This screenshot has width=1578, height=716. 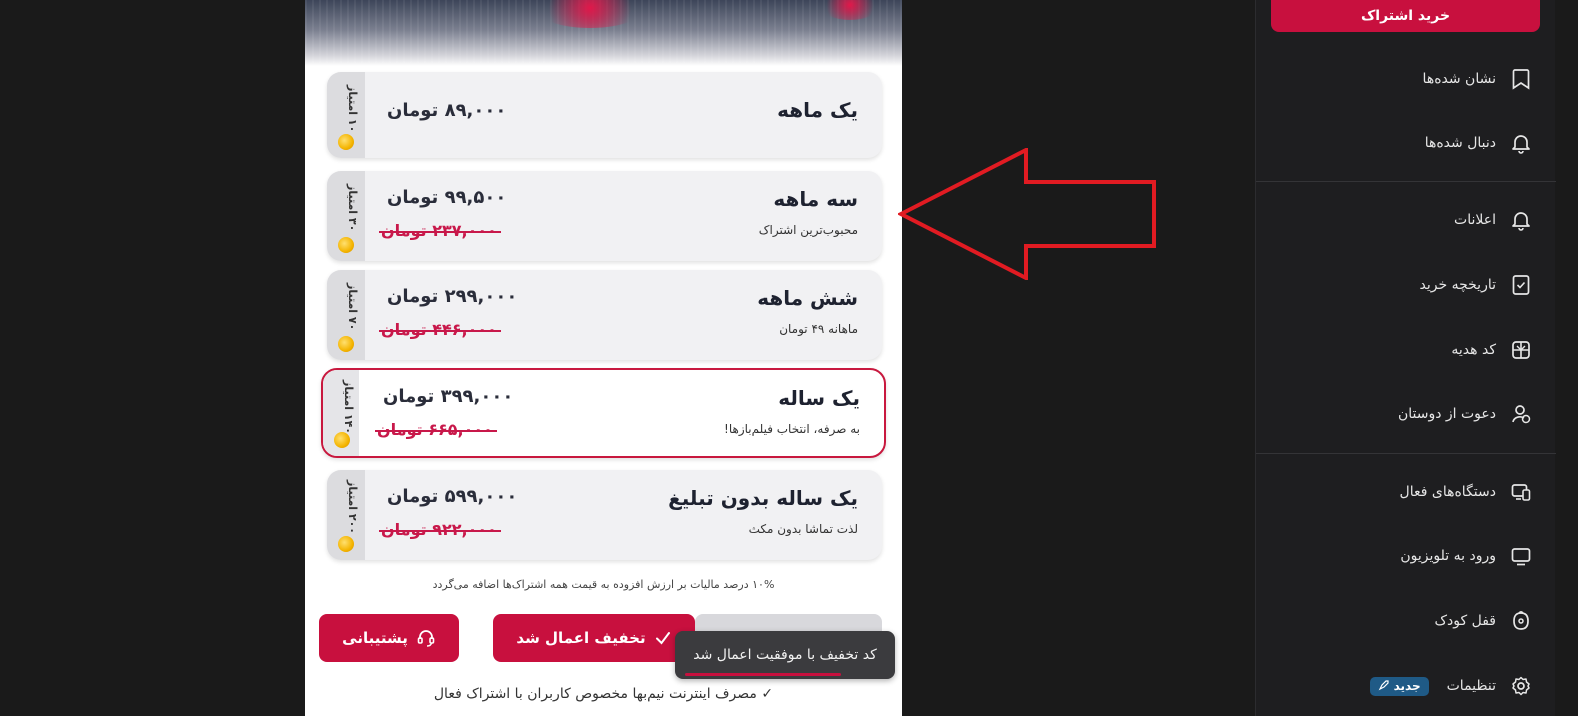 I want to click on plan-name: سه ماهه, so click(x=815, y=199).